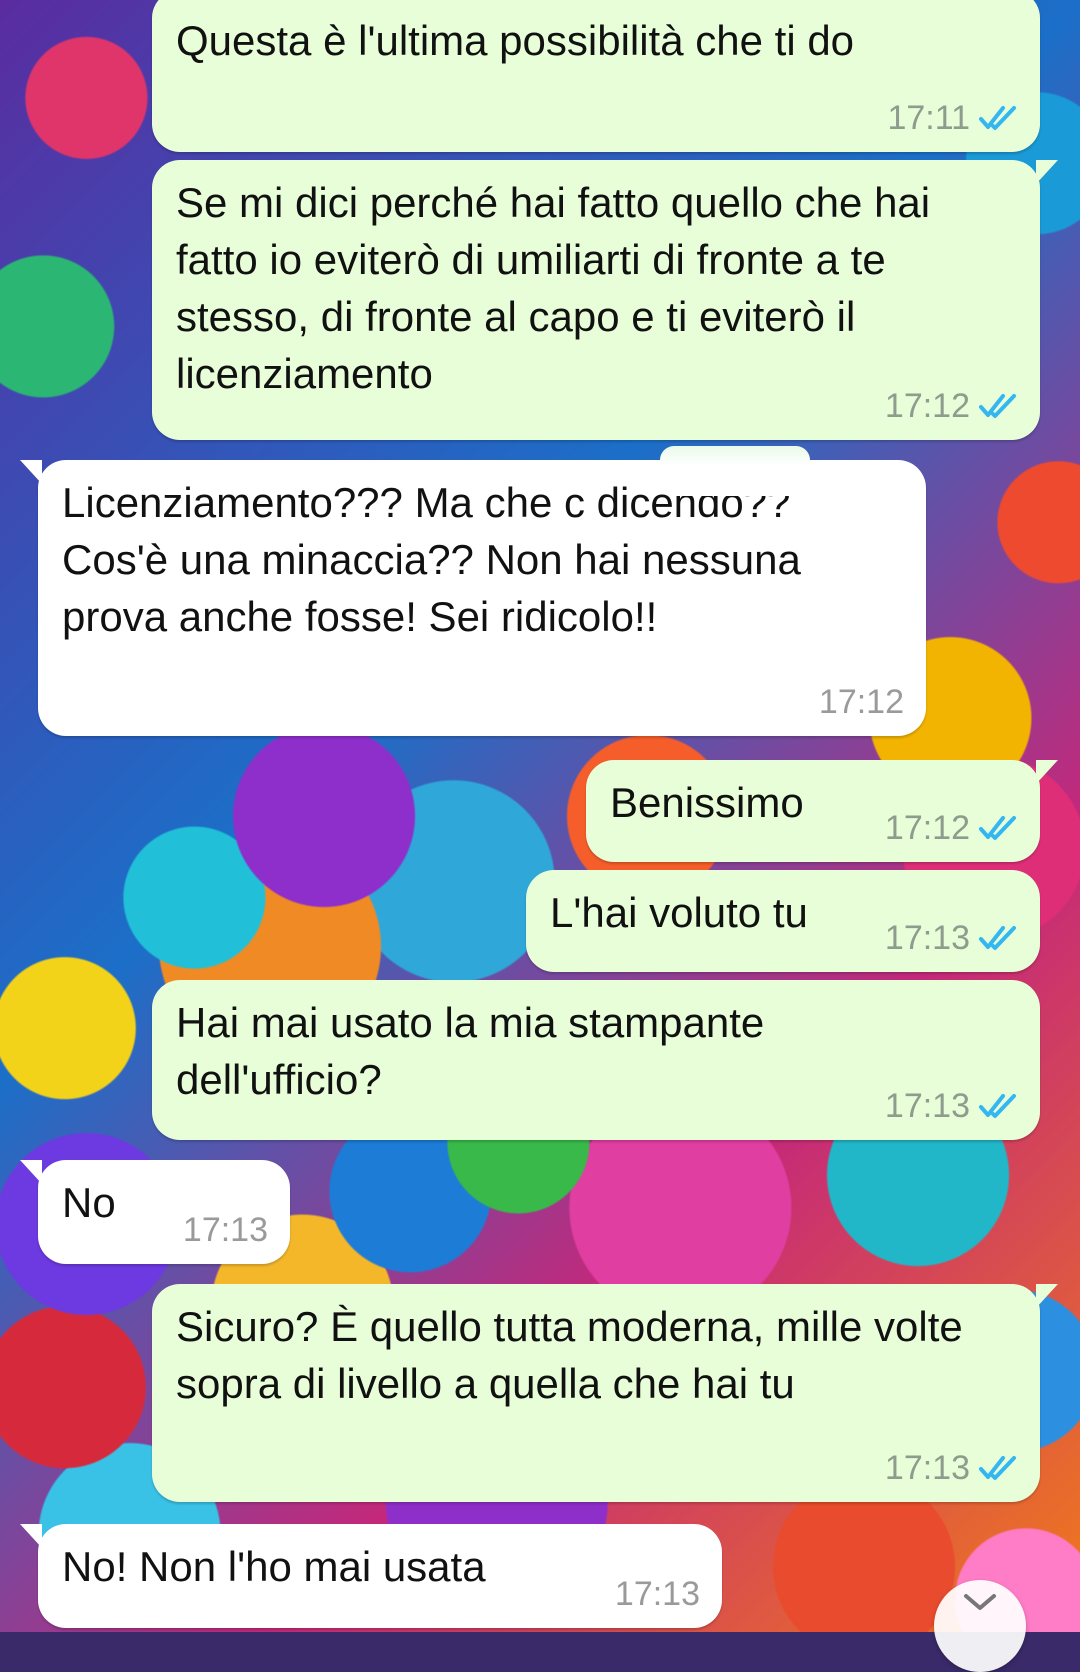  I want to click on message-meta: 17:11, so click(952, 118).